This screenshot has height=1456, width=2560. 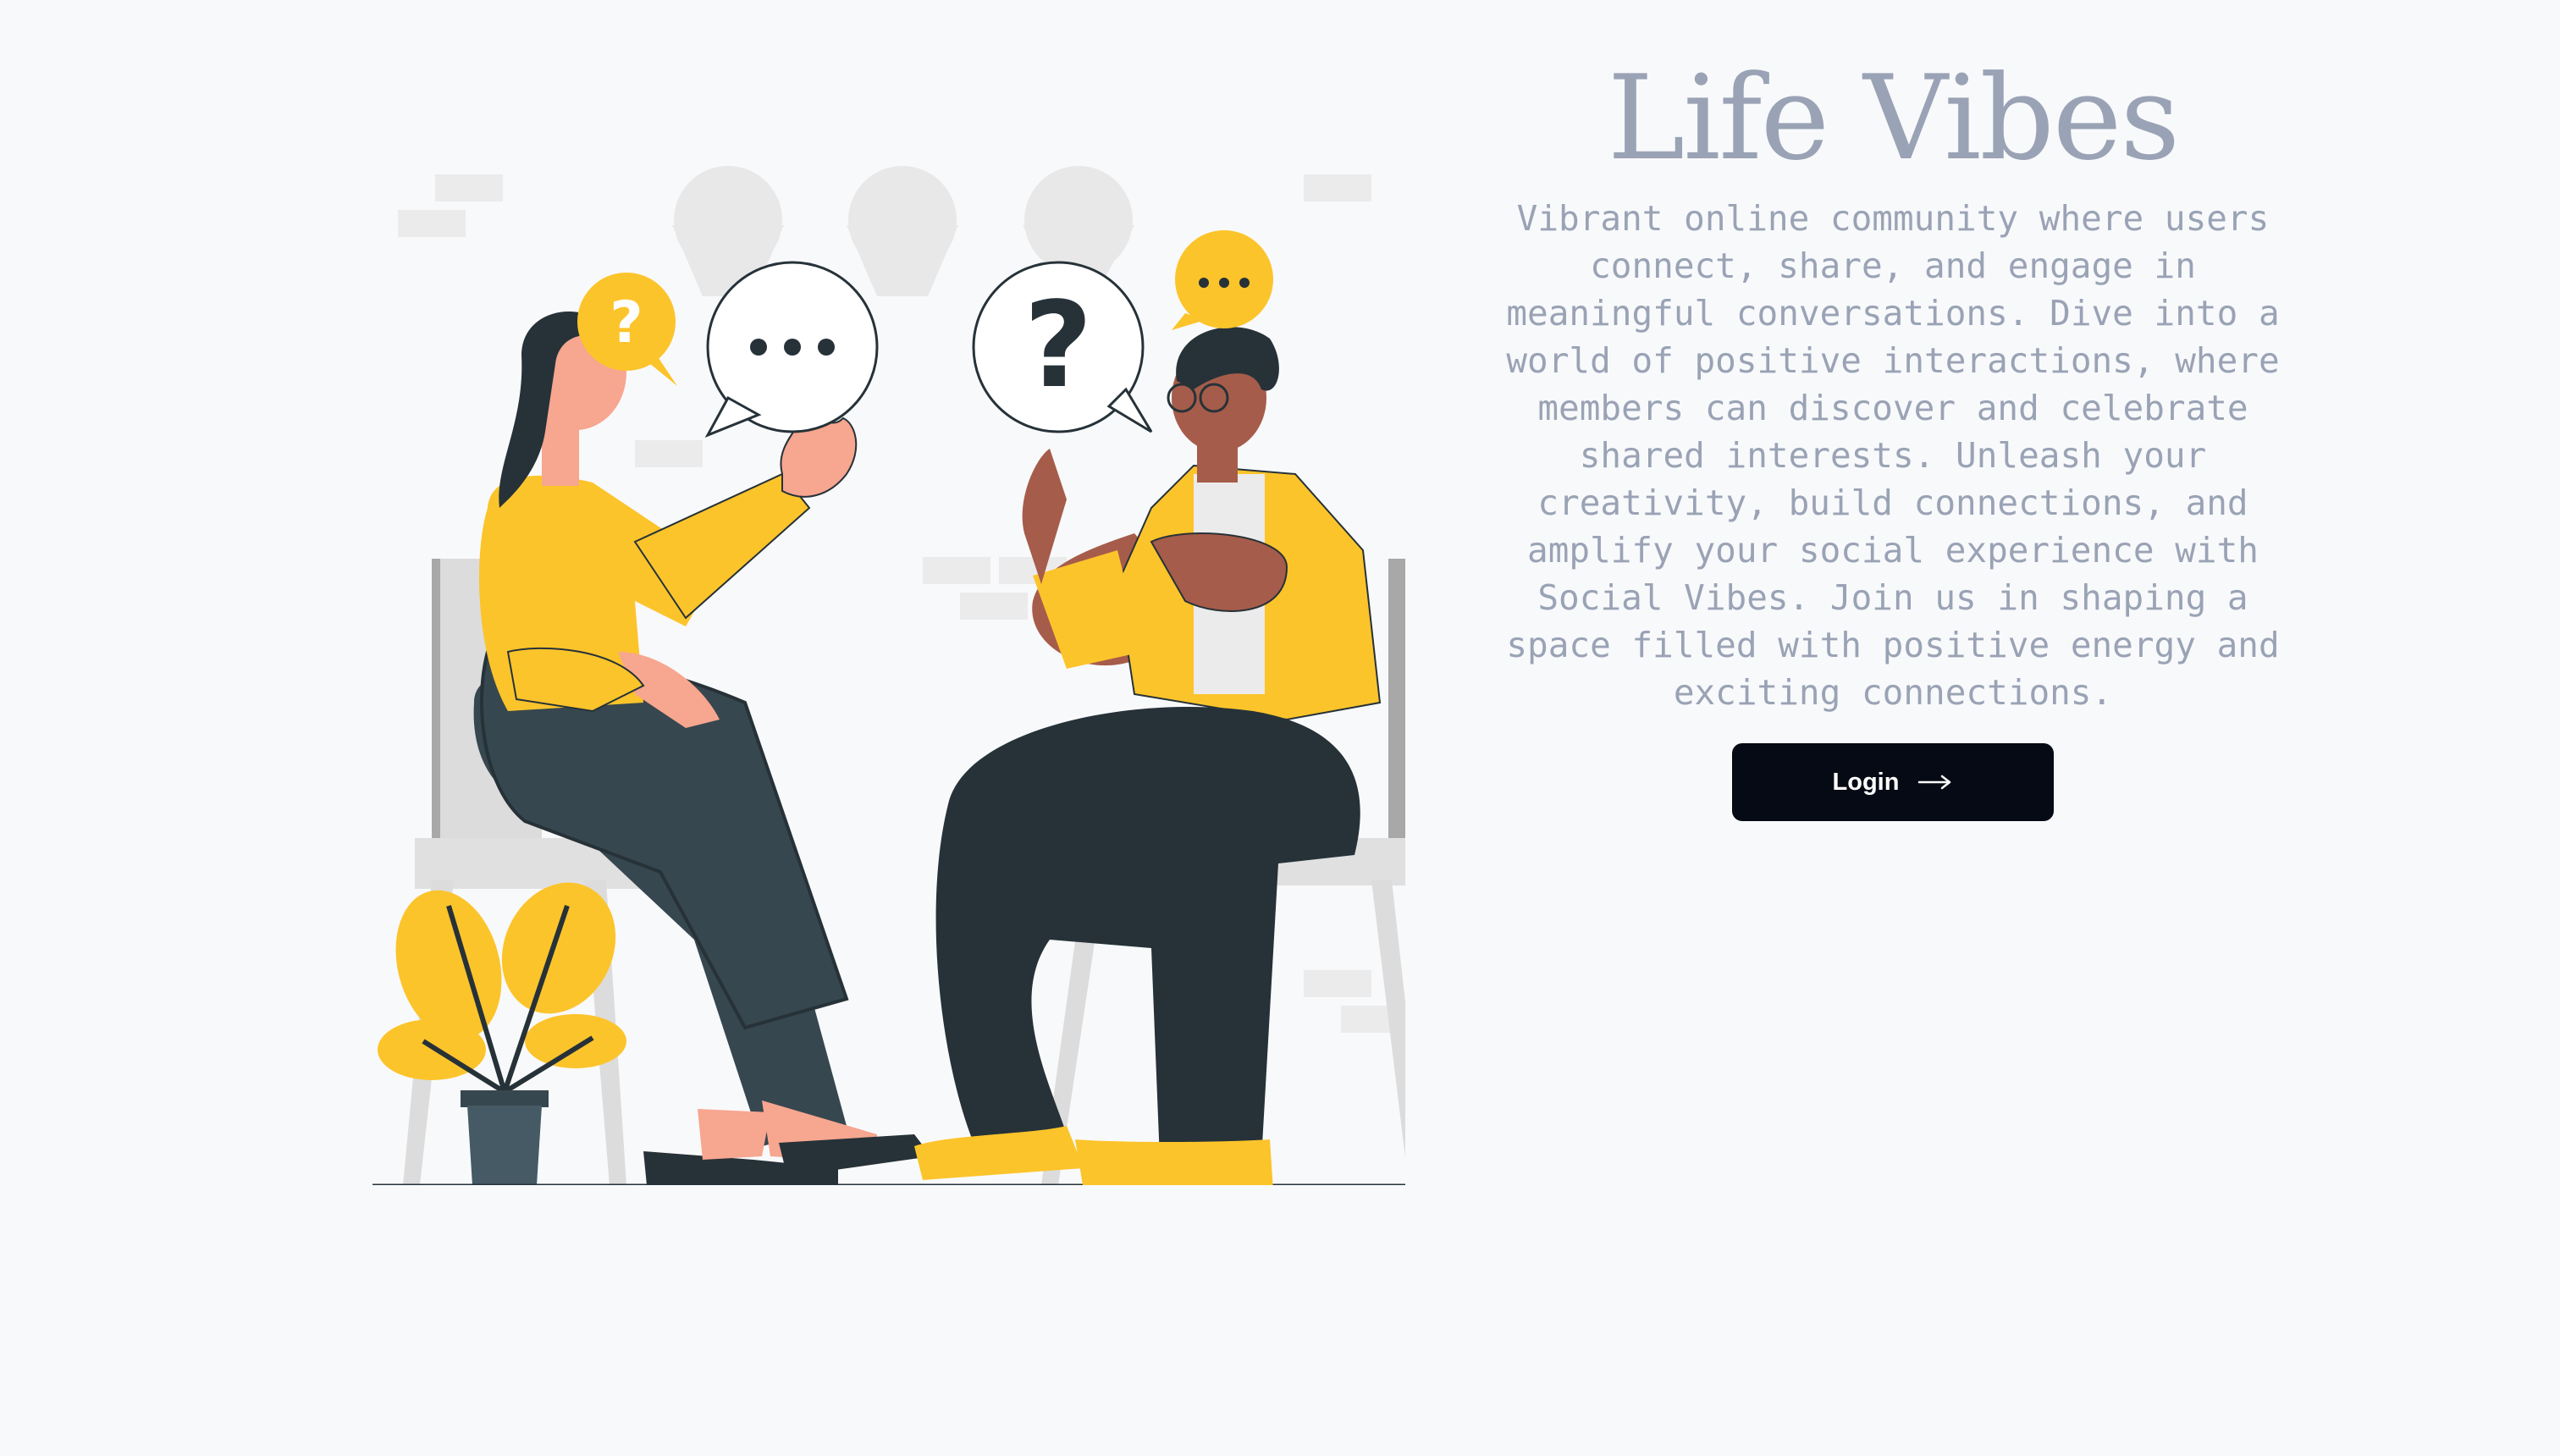 I want to click on question-bubble-white: ?, so click(x=1062, y=347).